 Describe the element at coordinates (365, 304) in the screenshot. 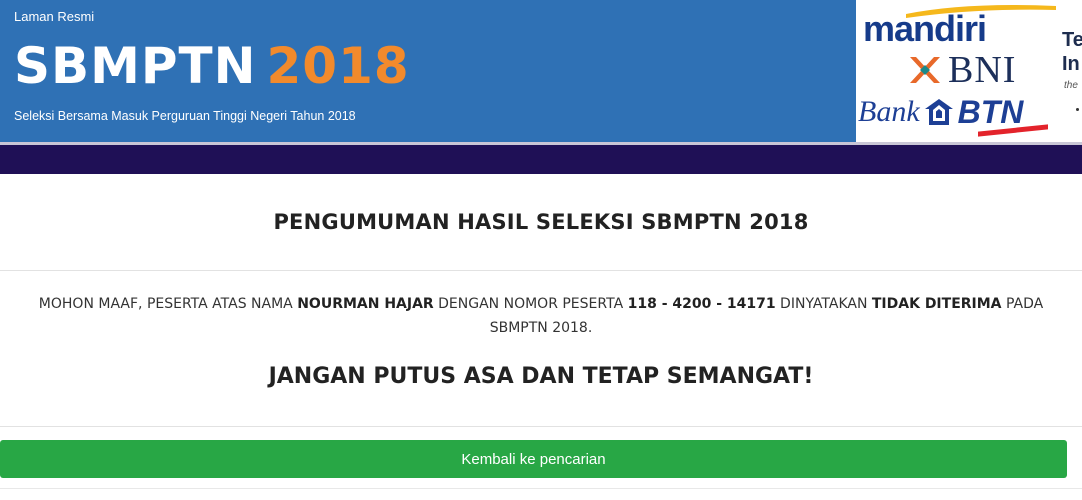

I see `participant-name: NOURMAN HAJAR` at that location.